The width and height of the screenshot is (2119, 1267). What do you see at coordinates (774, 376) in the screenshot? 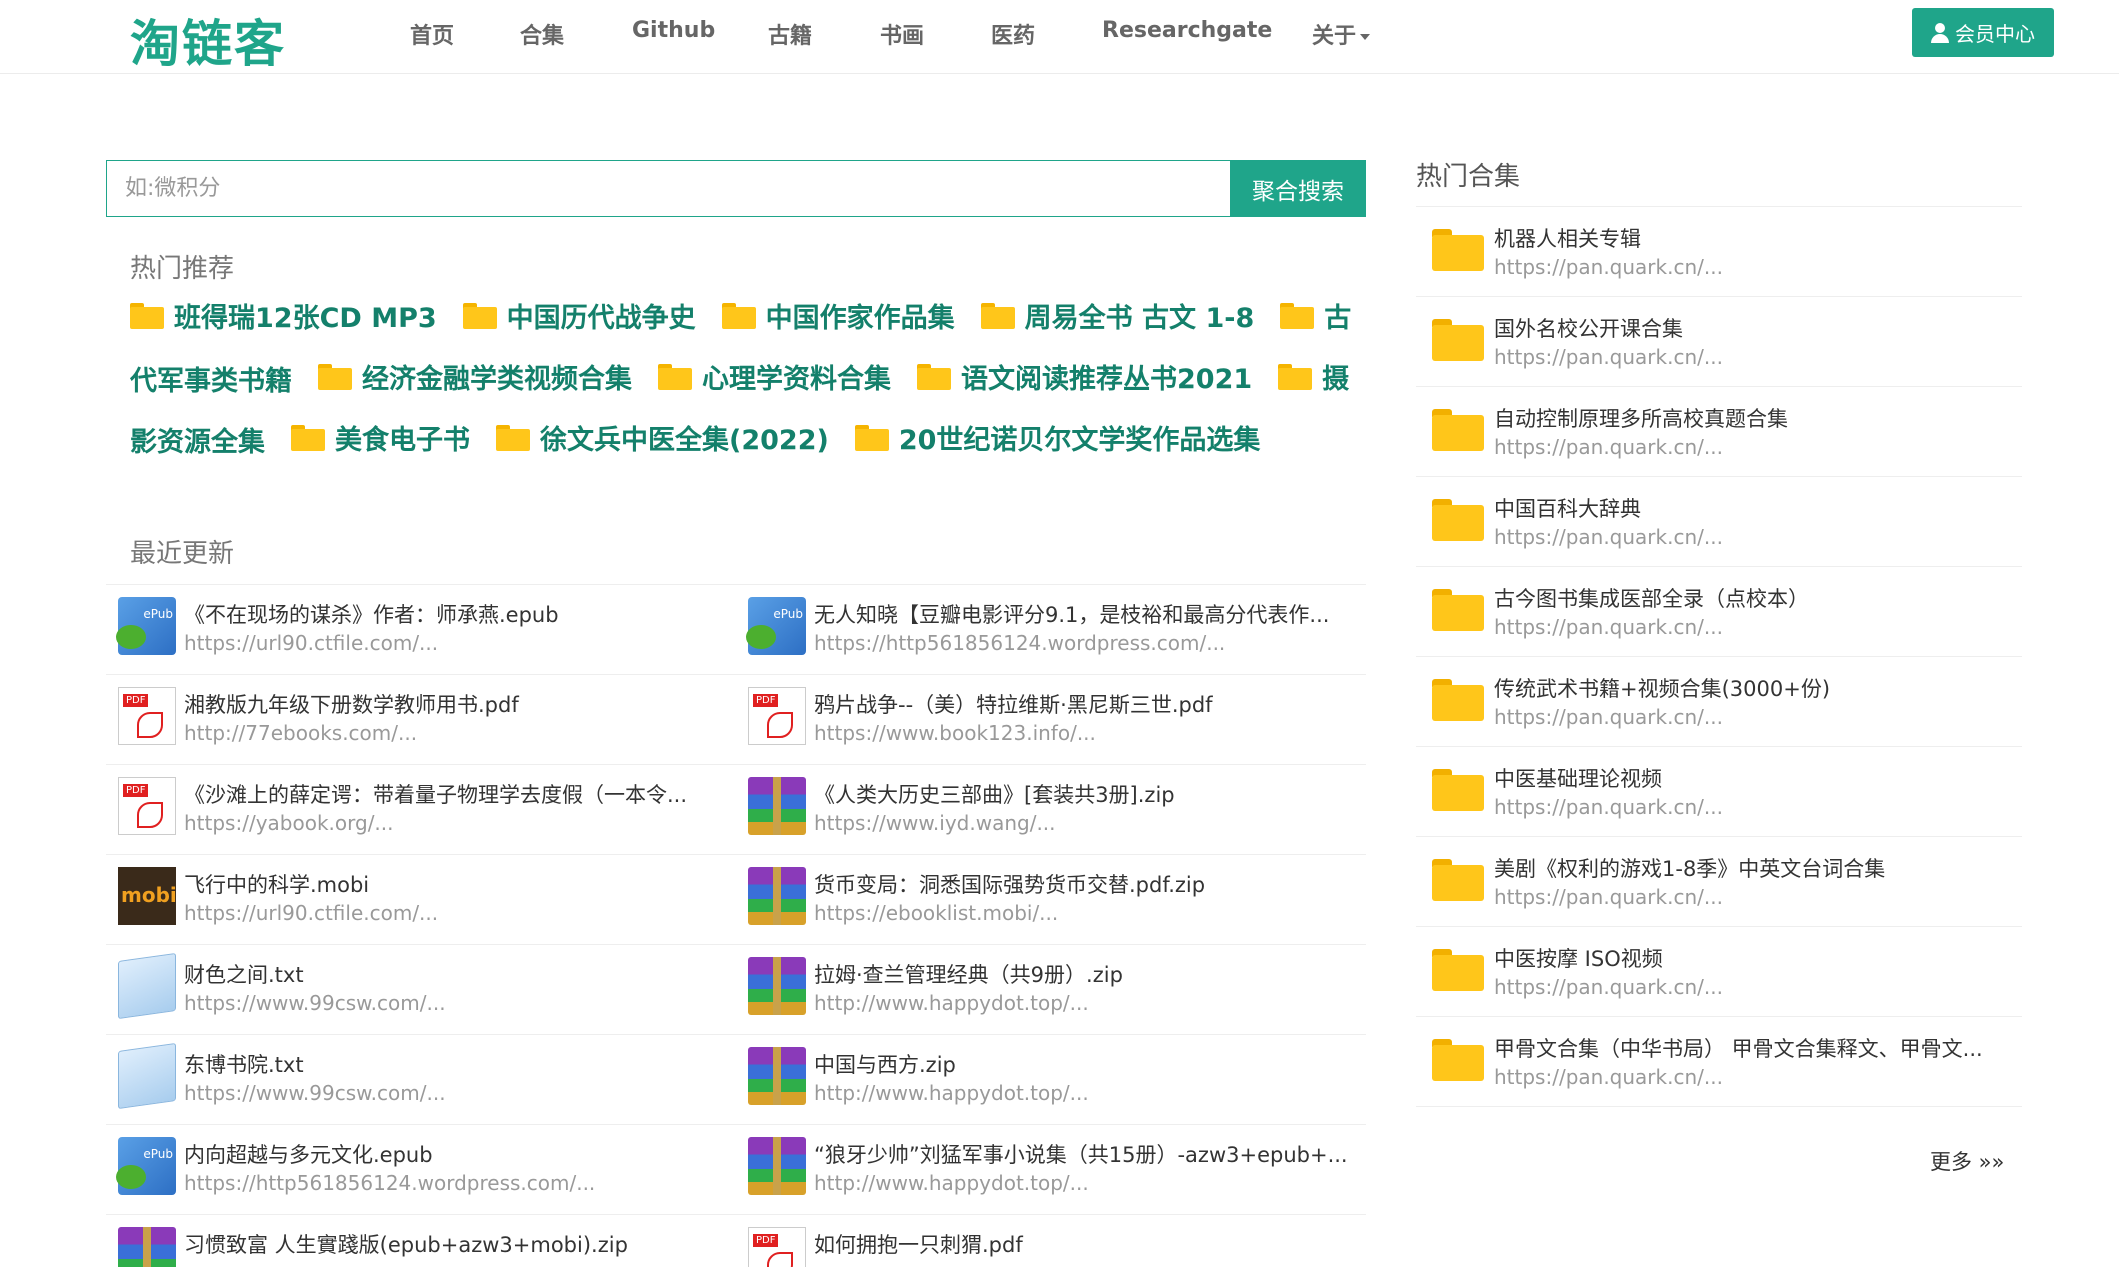
I see `hot-tag: 心理学资料合集` at bounding box center [774, 376].